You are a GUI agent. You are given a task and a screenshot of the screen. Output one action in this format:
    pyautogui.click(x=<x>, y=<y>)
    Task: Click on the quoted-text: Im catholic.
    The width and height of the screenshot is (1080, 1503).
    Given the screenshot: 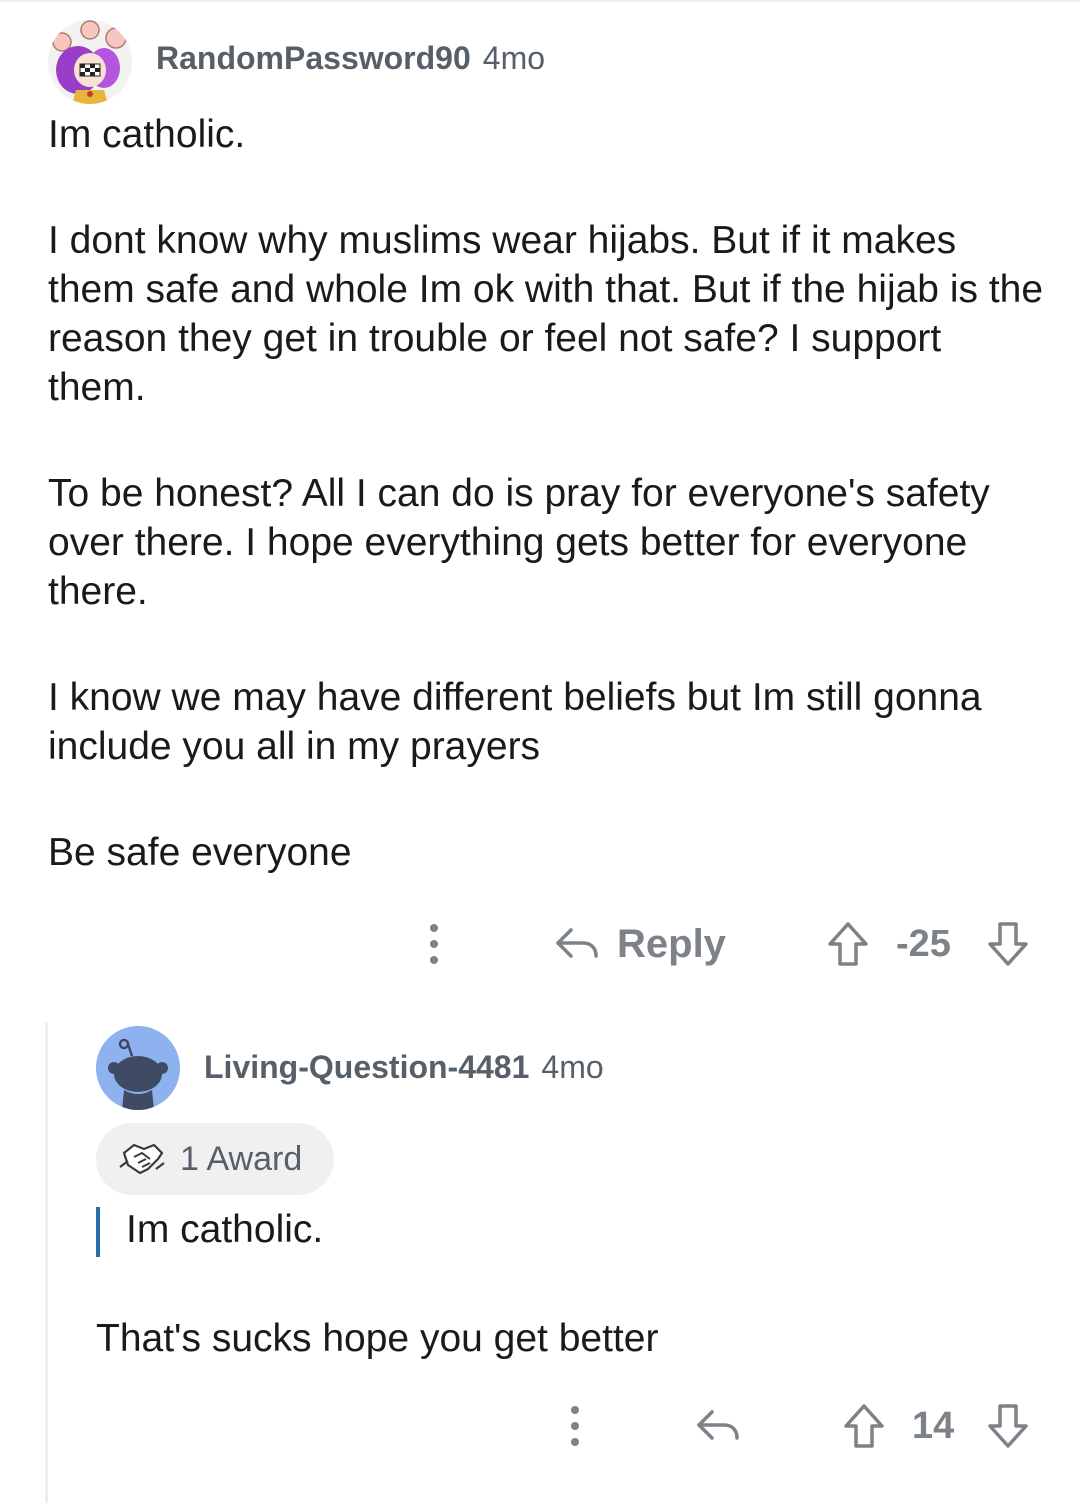 What is the action you would take?
    pyautogui.click(x=225, y=1229)
    